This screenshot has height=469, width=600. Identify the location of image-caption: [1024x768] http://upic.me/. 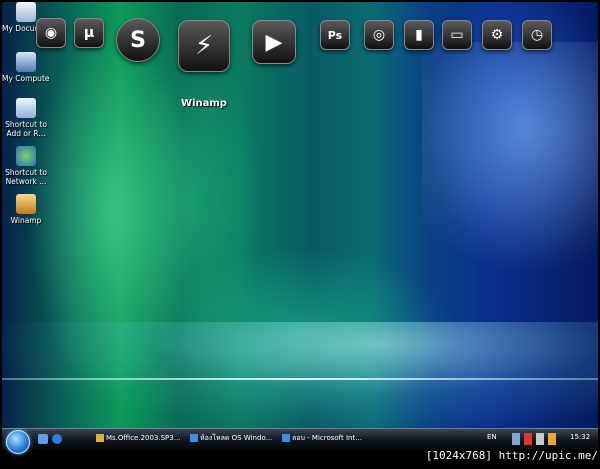
(511, 455).